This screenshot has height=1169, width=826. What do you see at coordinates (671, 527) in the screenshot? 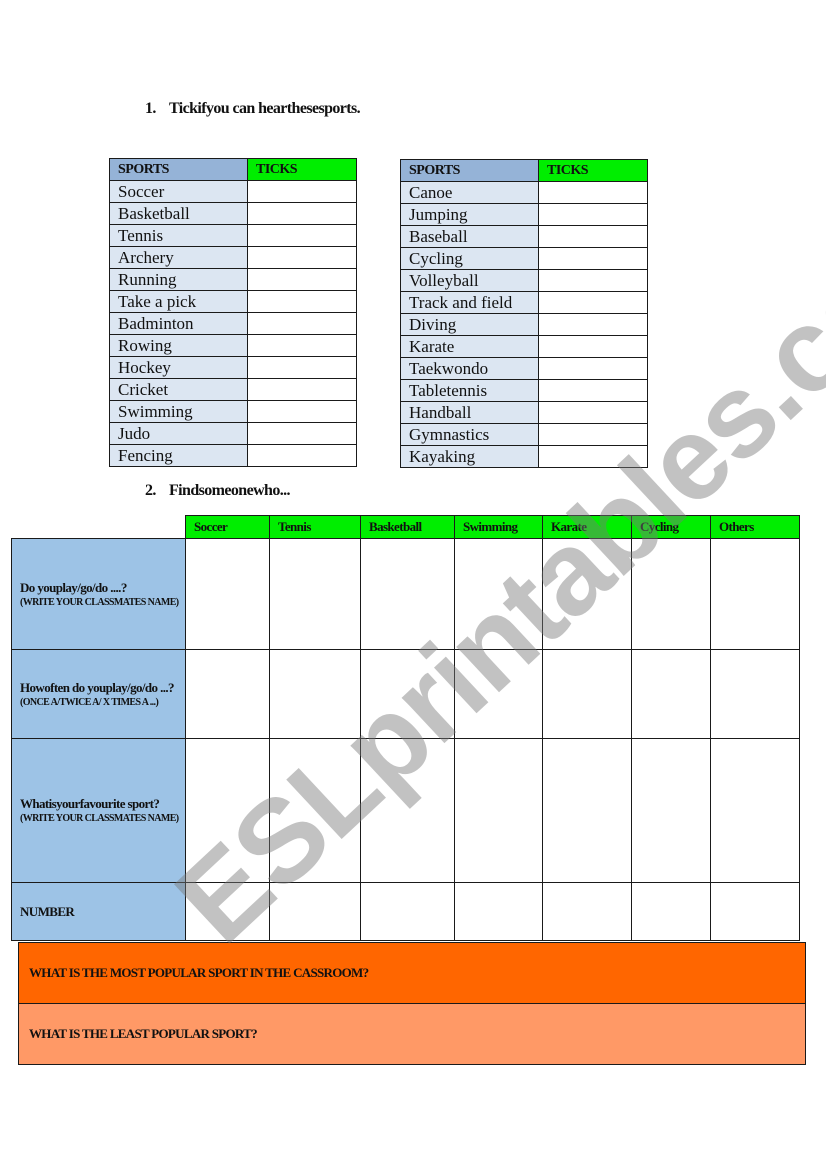
I see `column-header: Cycling` at bounding box center [671, 527].